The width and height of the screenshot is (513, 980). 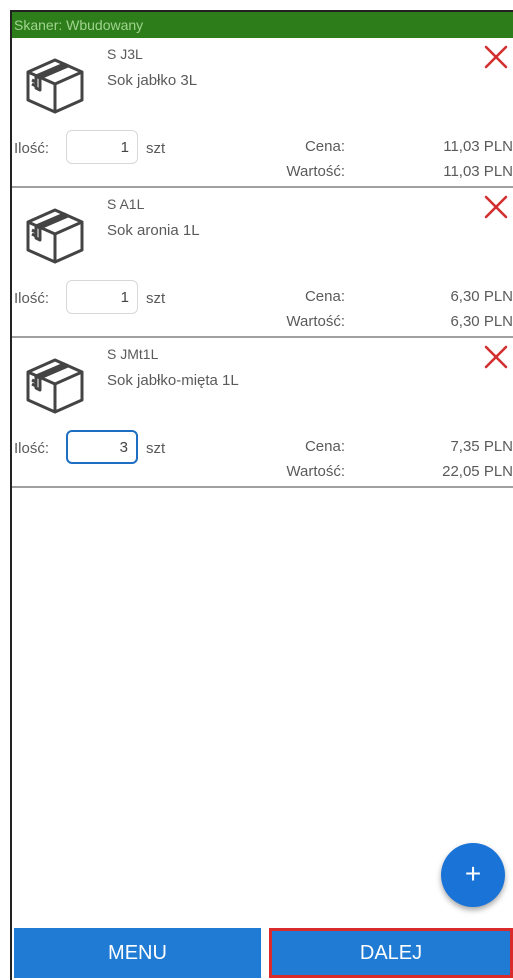 What do you see at coordinates (173, 380) in the screenshot?
I see `product-name: Sok jabłko-mięta 1L` at bounding box center [173, 380].